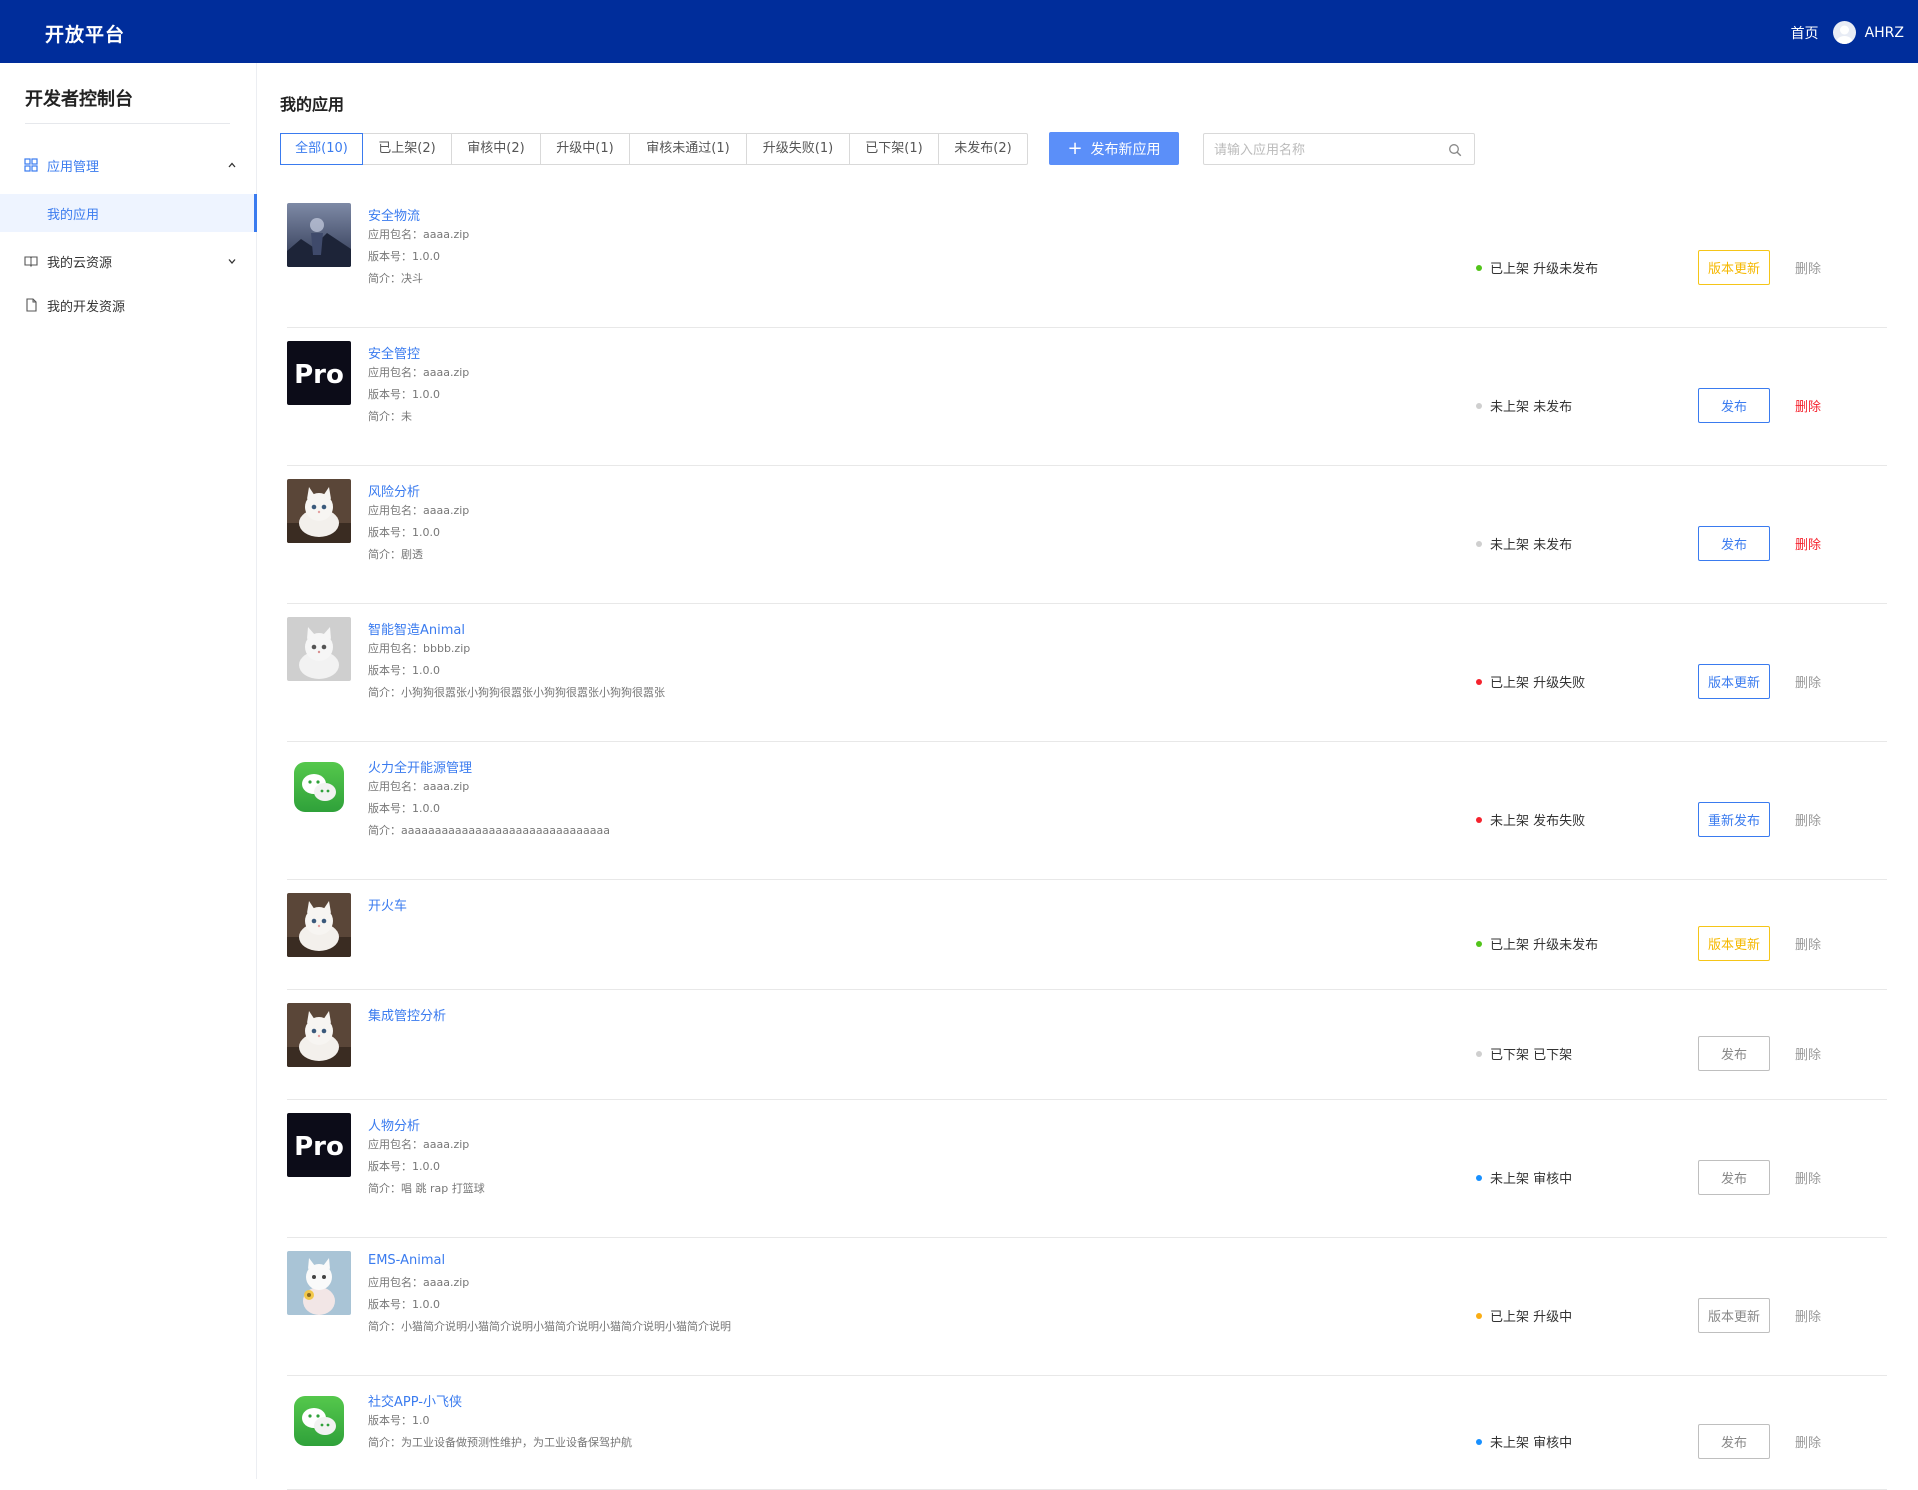 The width and height of the screenshot is (1918, 1490). What do you see at coordinates (489, 830) in the screenshot?
I see `app-meta-line: 简介：aaaaaaaaaaaaaaaaaaaaaaaaaaaaaaa` at bounding box center [489, 830].